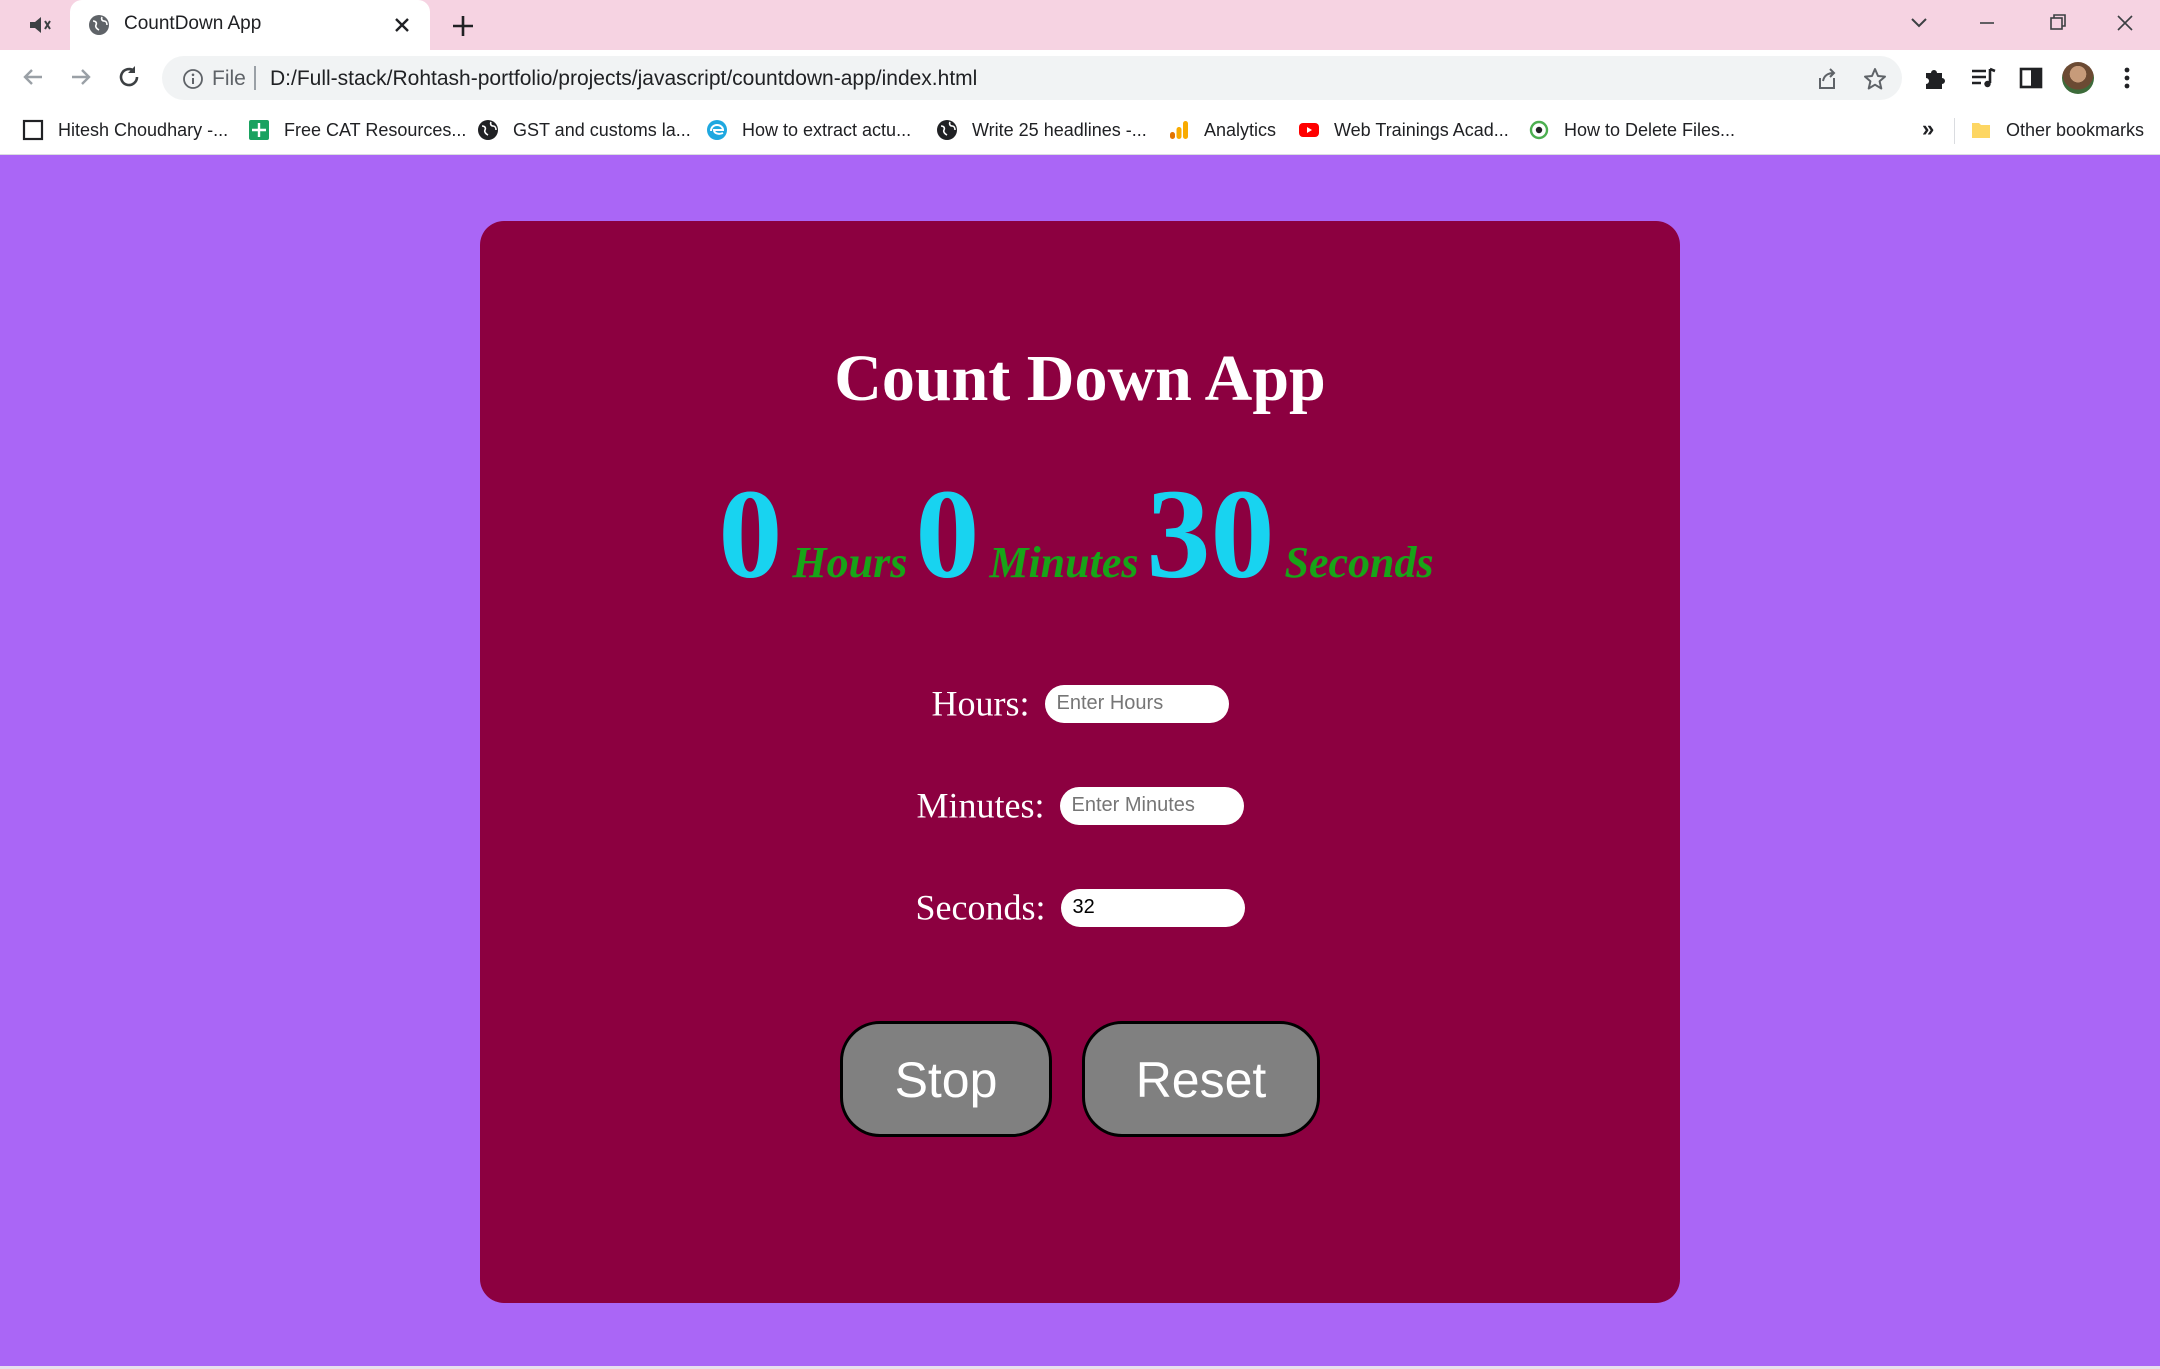 This screenshot has width=2160, height=1369. I want to click on tab-search-chevron-icon, so click(1919, 23).